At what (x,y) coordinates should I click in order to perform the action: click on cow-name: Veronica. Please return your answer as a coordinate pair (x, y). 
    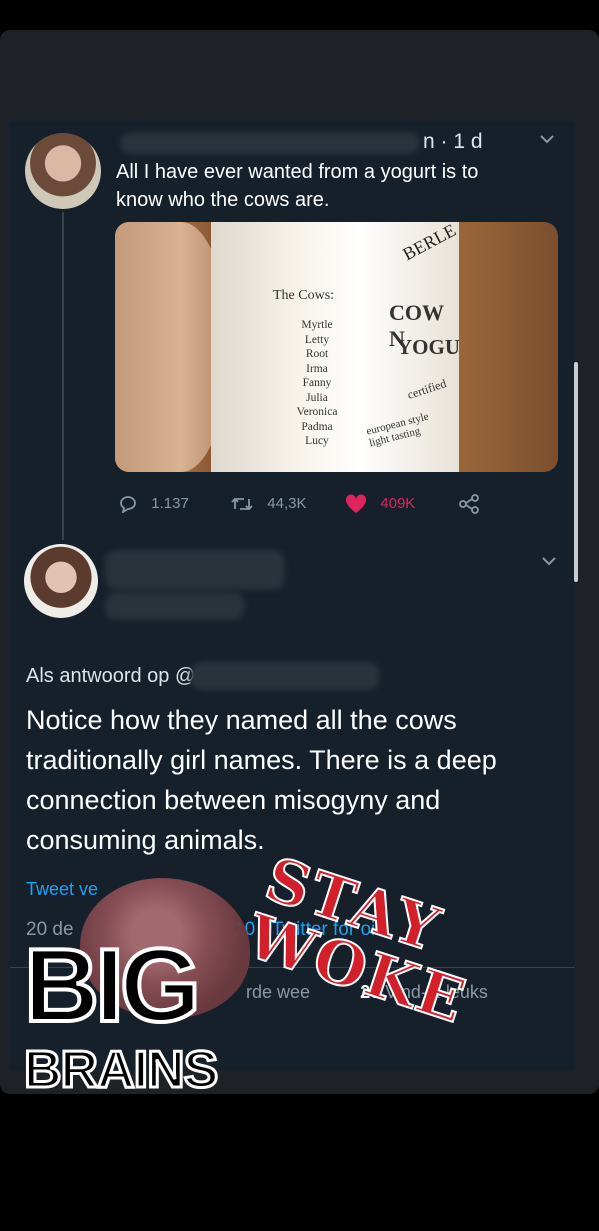
    Looking at the image, I should click on (317, 412).